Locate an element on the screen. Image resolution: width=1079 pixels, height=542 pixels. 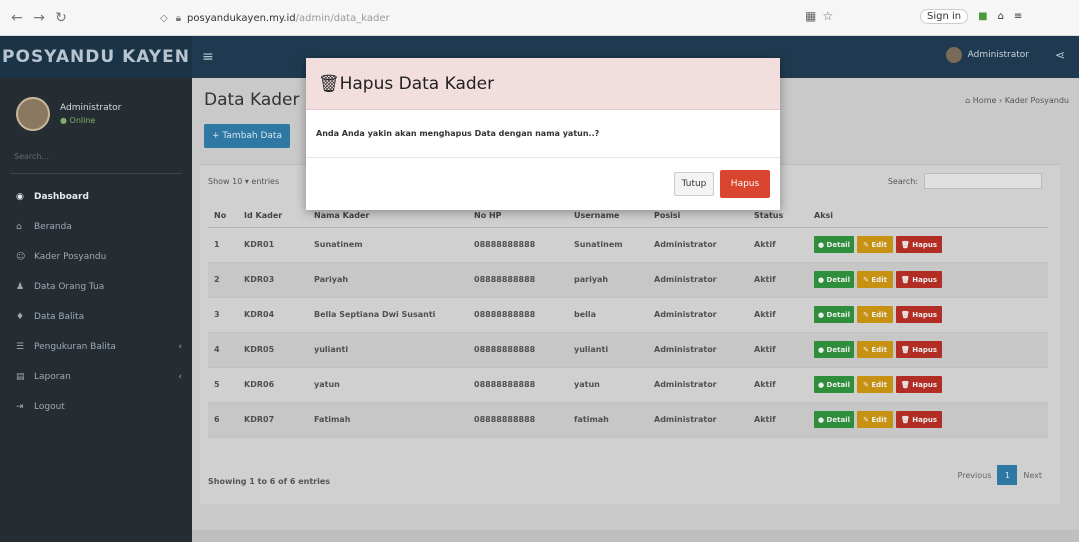
cell-nama: Bella Septiana Dwi Susanti is located at coordinates (388, 315).